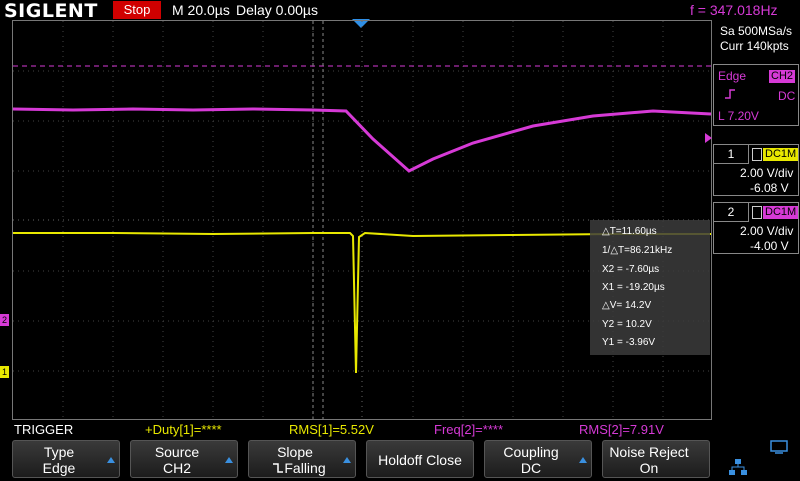  I want to click on measure-duty-ch1: +Duty[1]=****, so click(183, 429).